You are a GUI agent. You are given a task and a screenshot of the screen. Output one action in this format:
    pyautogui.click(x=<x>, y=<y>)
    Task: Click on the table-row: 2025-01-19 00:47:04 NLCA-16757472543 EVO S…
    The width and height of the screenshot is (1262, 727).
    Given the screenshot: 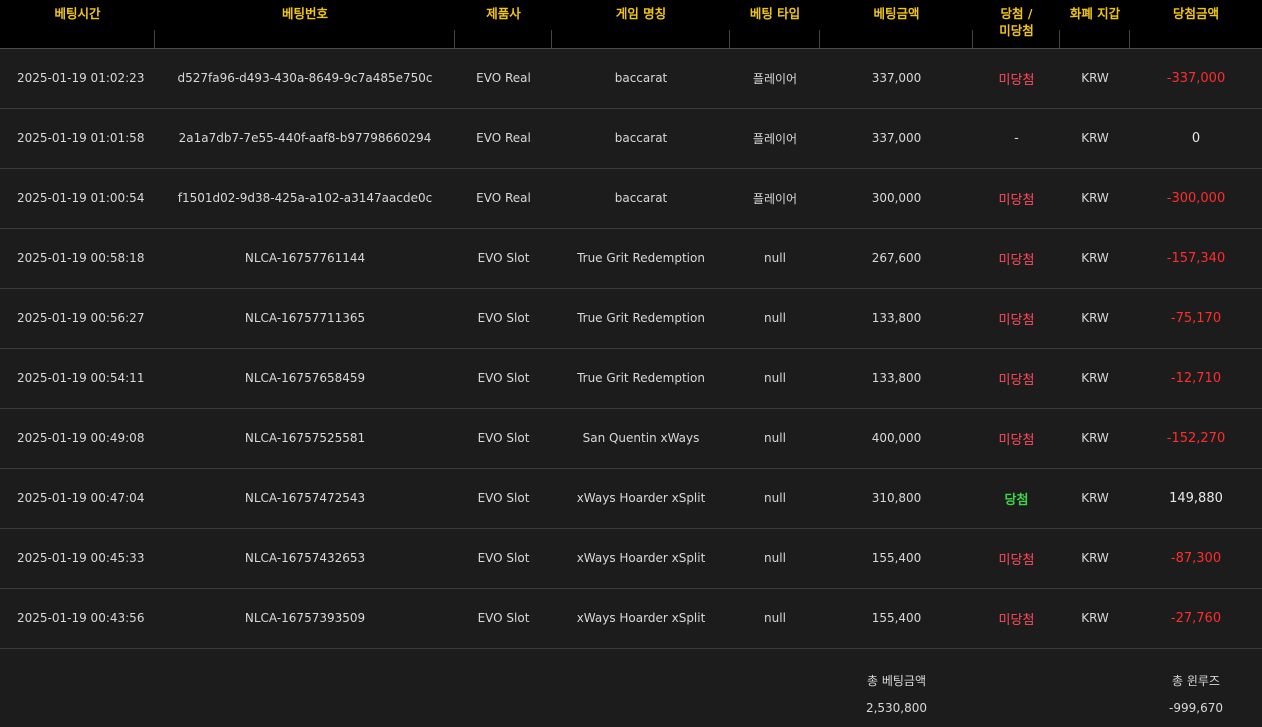 What is the action you would take?
    pyautogui.click(x=631, y=498)
    